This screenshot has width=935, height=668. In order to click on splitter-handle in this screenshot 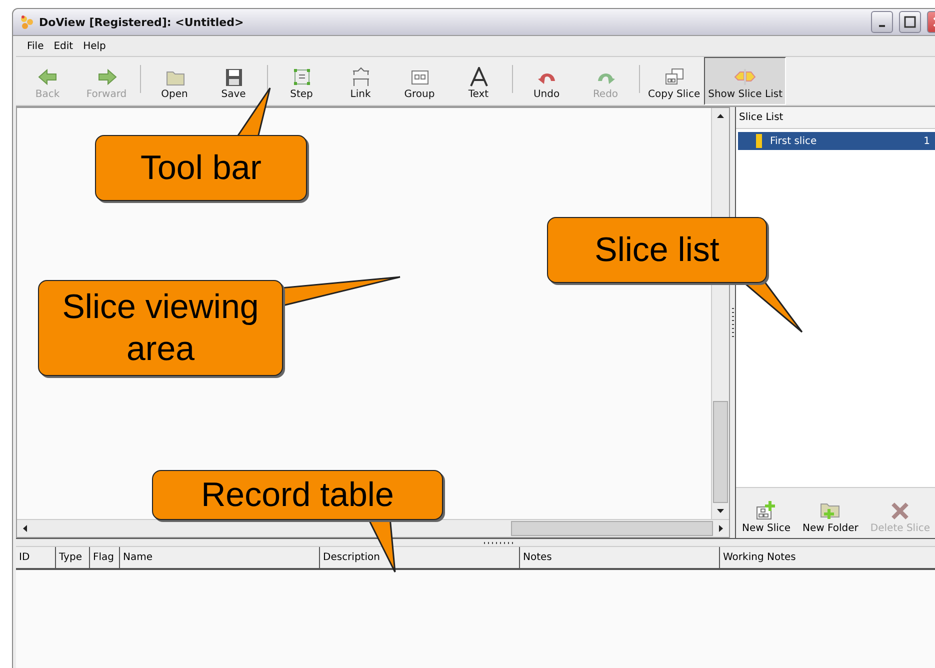, I will do `click(475, 542)`.